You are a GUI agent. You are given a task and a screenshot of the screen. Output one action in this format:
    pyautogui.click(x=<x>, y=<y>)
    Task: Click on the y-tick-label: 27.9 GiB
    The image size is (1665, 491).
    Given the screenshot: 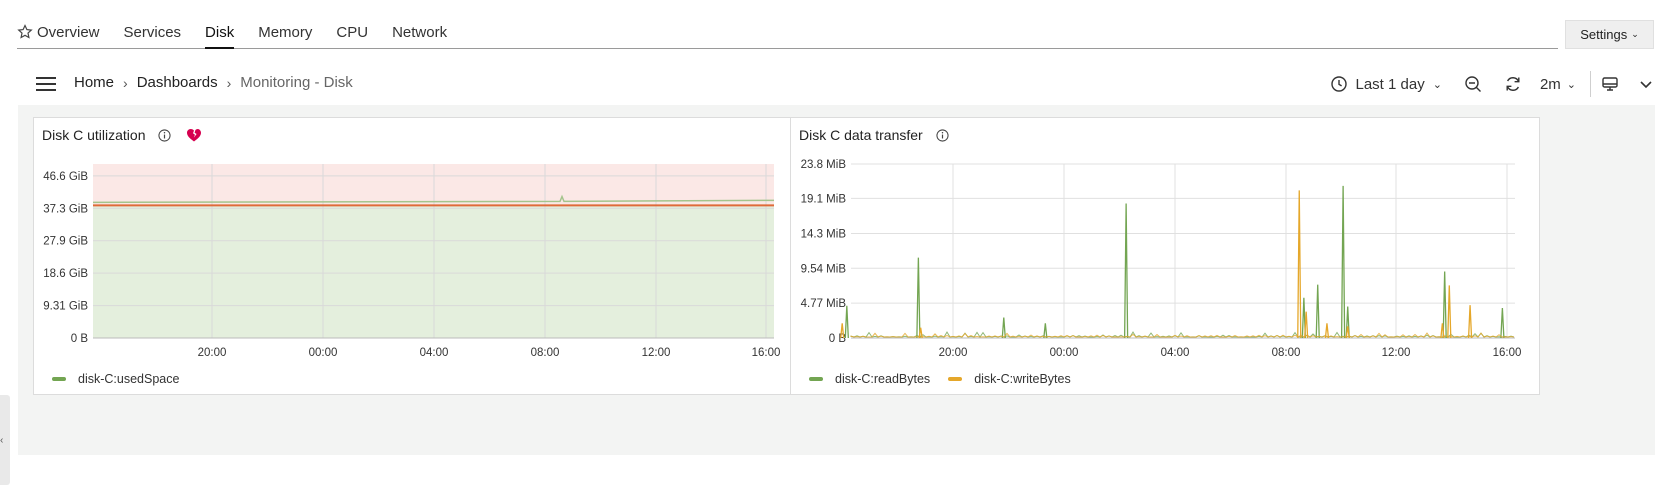 What is the action you would take?
    pyautogui.click(x=65, y=242)
    